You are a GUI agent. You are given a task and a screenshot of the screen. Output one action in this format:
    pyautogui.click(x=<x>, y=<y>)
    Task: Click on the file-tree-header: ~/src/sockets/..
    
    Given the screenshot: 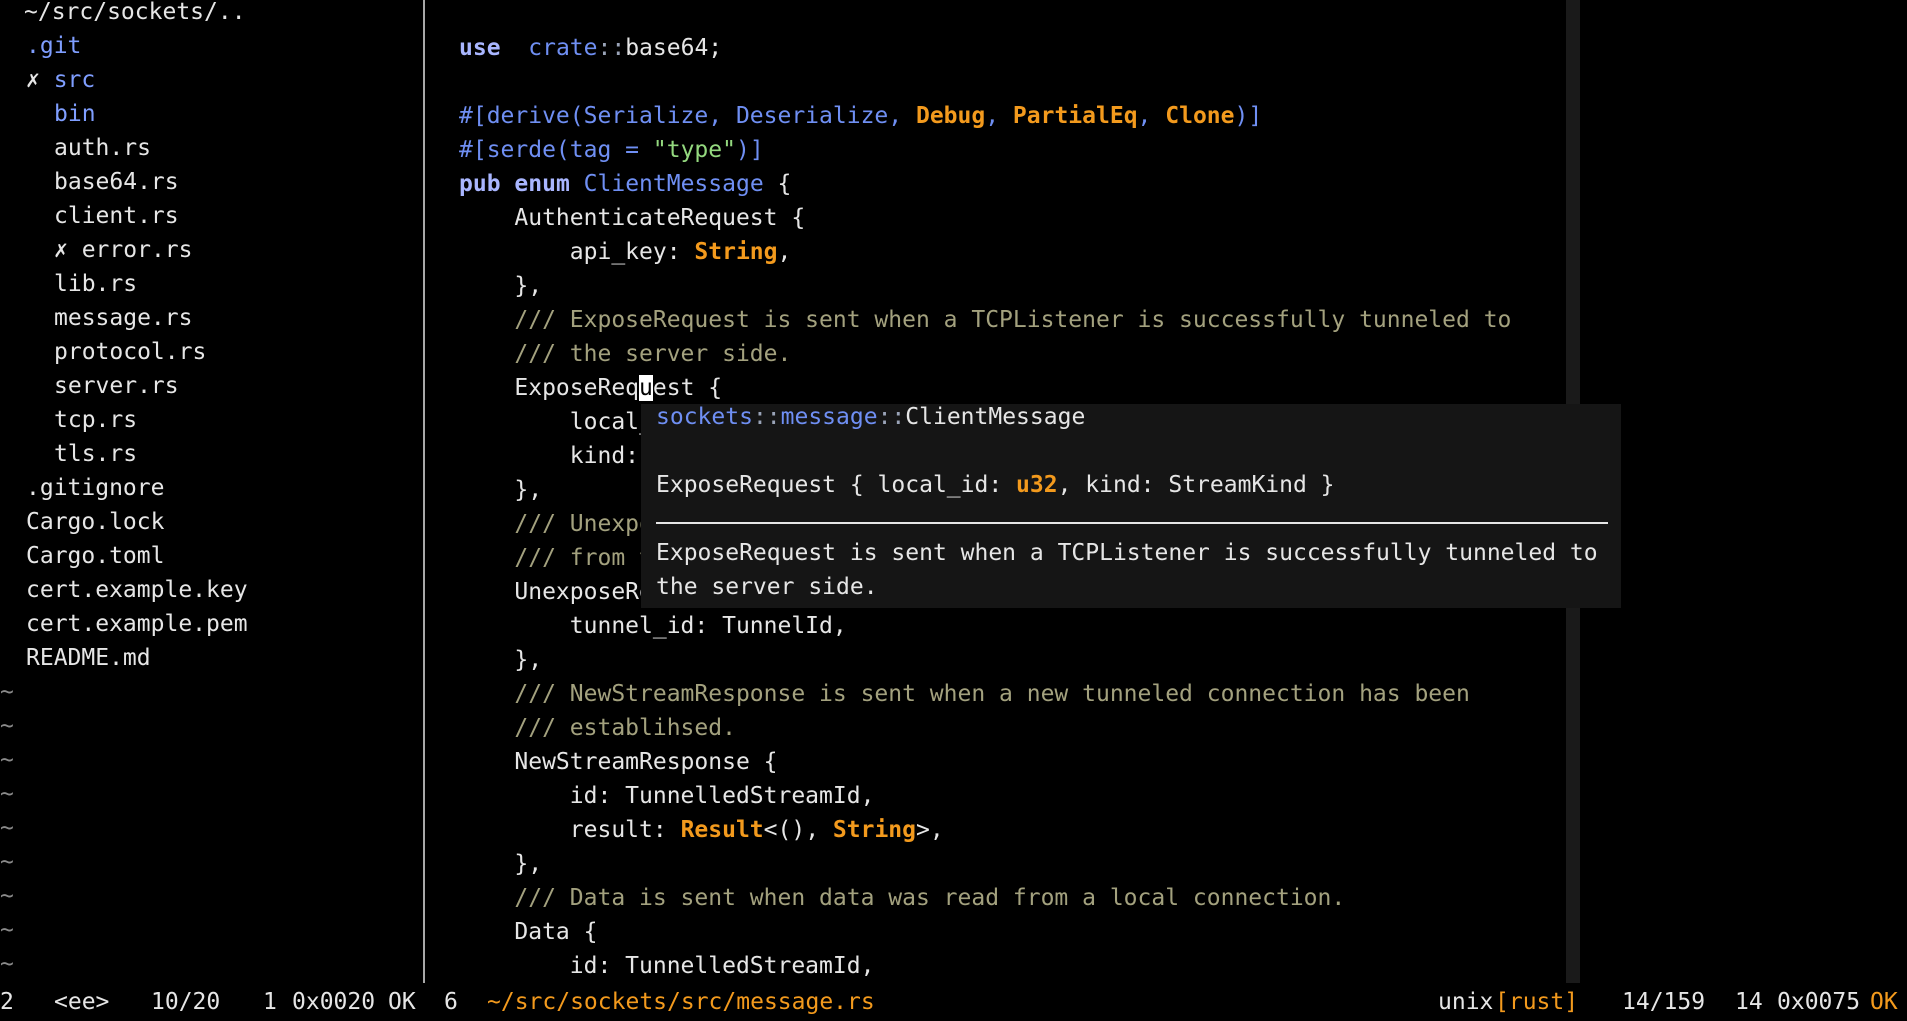 What is the action you would take?
    pyautogui.click(x=135, y=12)
    